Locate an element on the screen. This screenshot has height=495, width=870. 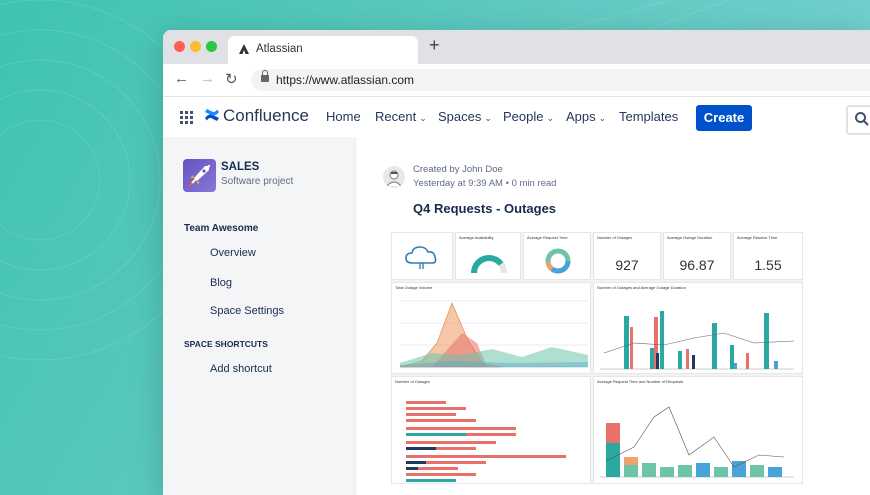
tab-bar: Atlassian + is located at coordinates (516, 47).